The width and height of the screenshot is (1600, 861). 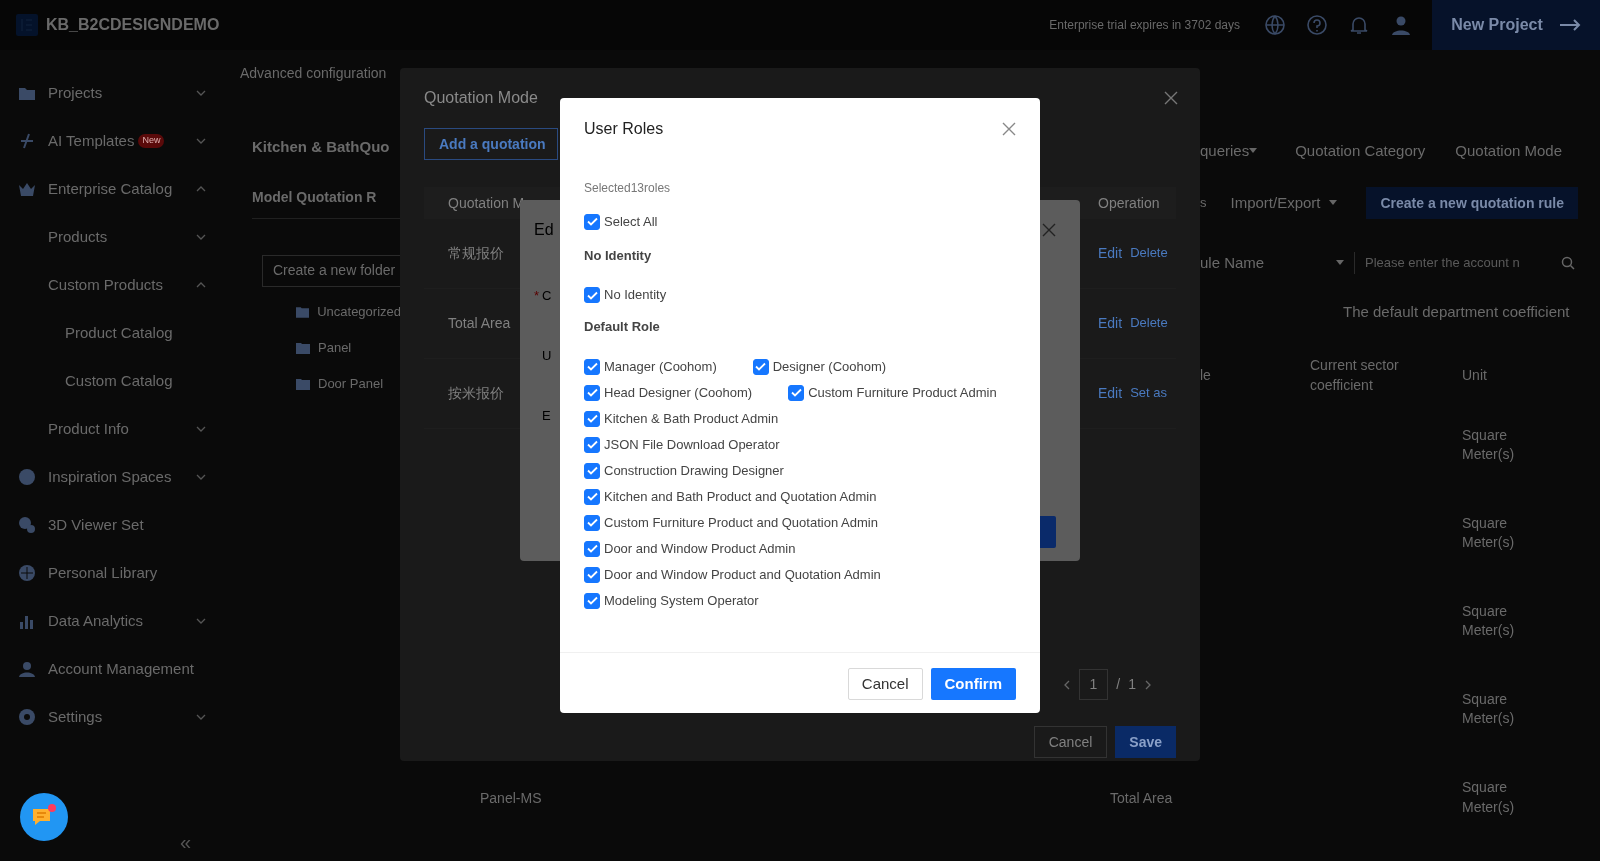 What do you see at coordinates (625, 295) in the screenshot?
I see `checkbox-option: No Identity` at bounding box center [625, 295].